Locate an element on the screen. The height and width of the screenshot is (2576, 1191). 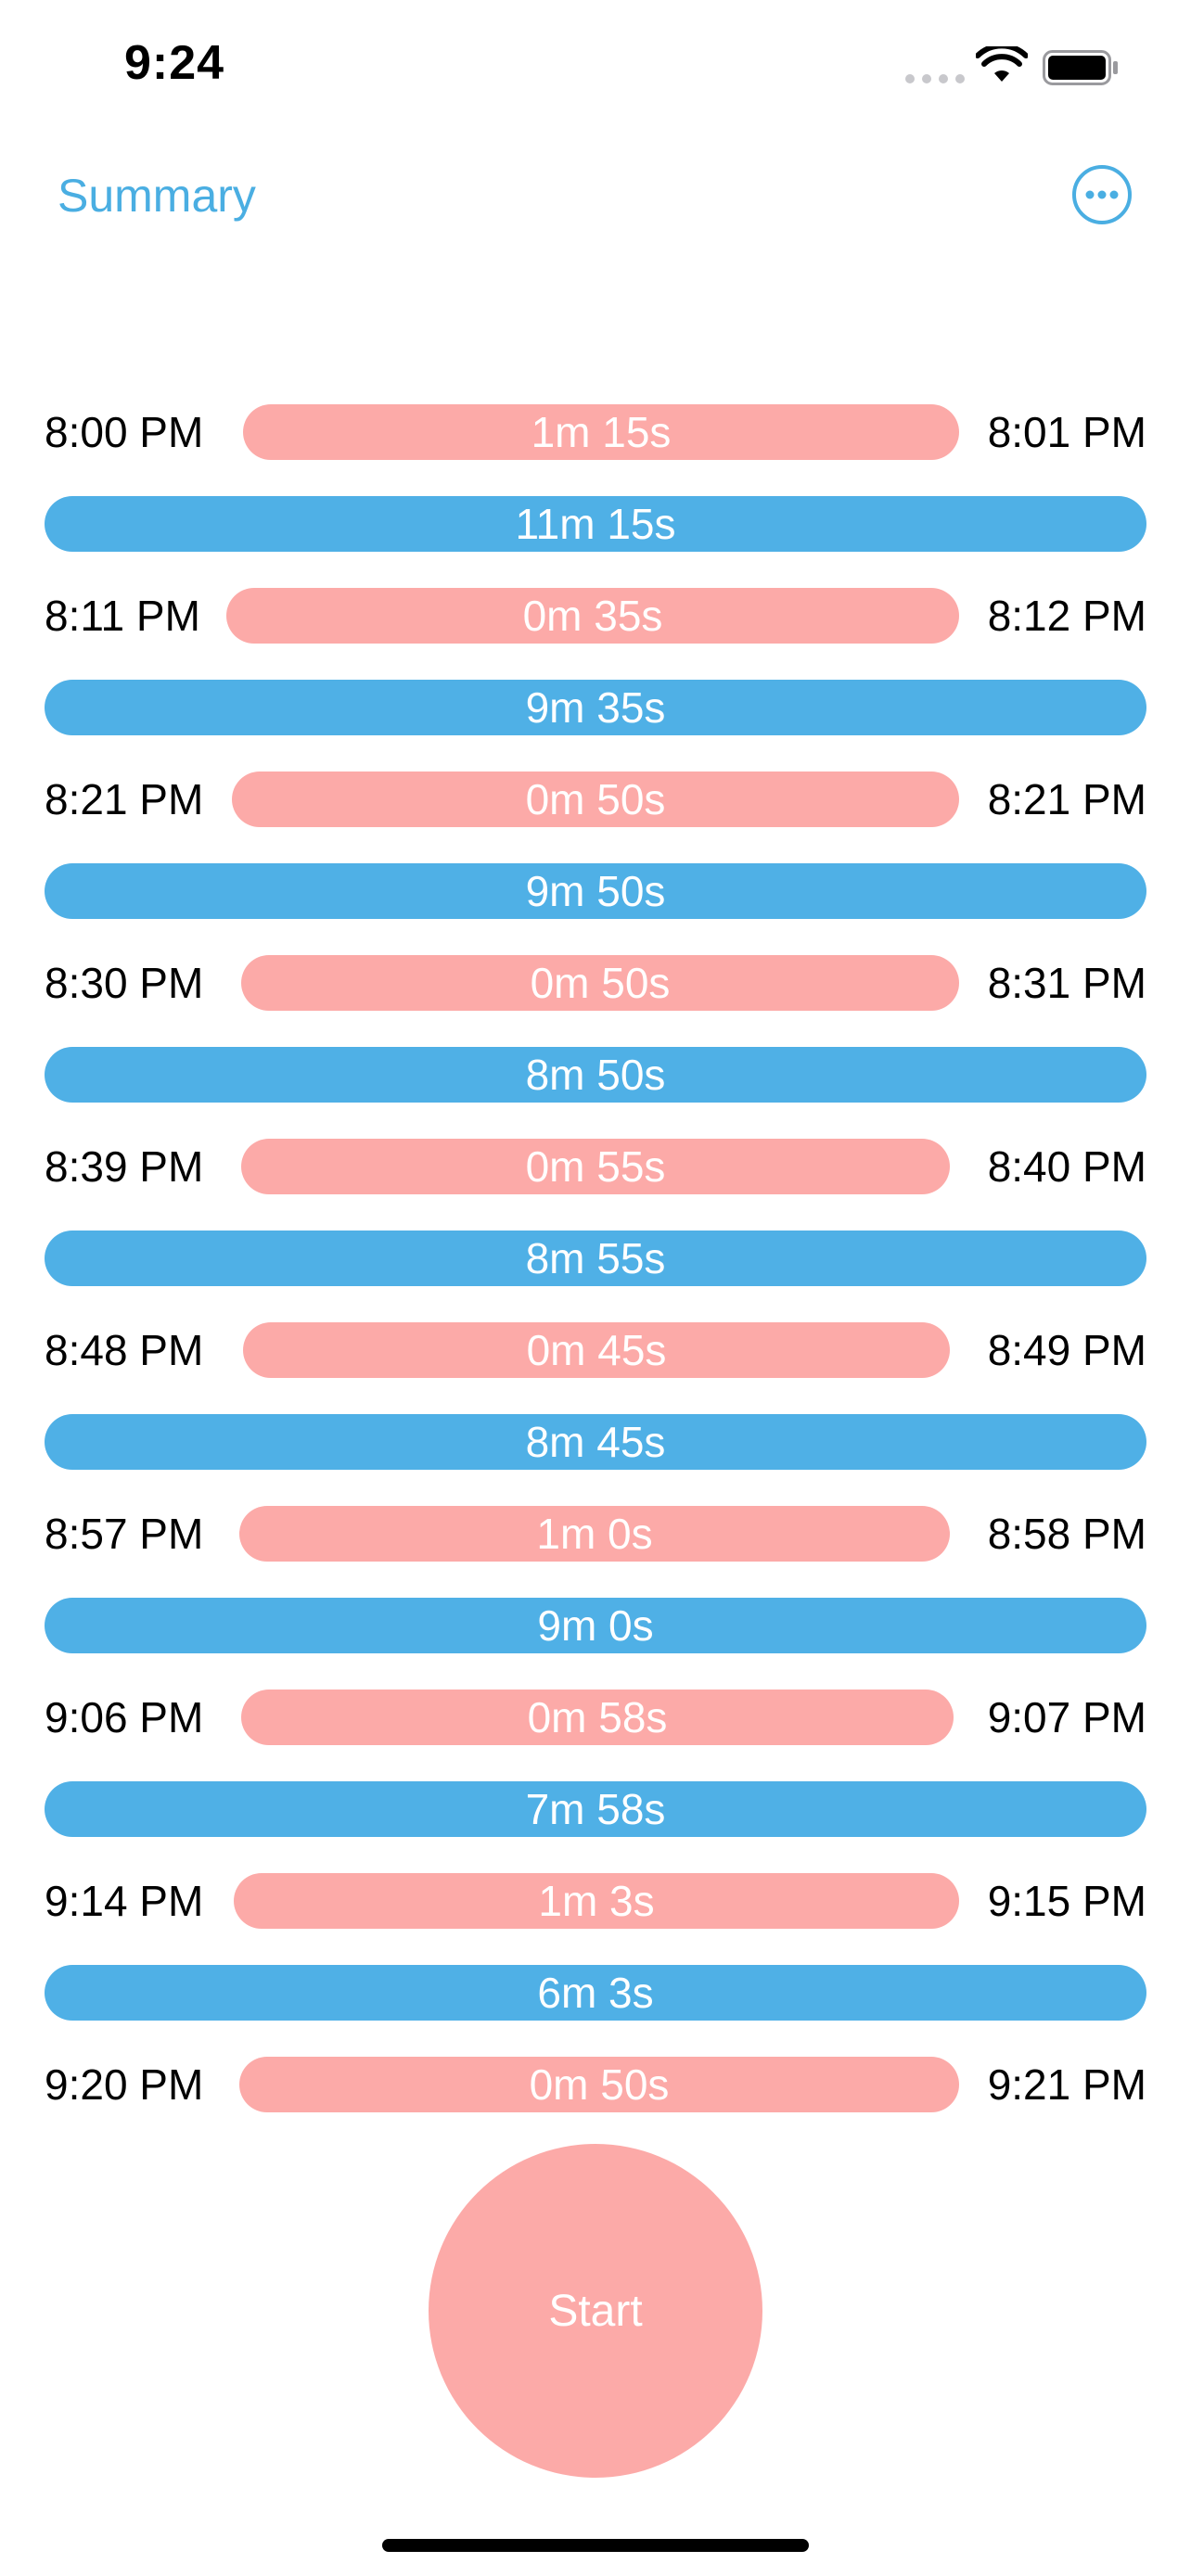
break-duration-pill: 8m 50s is located at coordinates (595, 1075).